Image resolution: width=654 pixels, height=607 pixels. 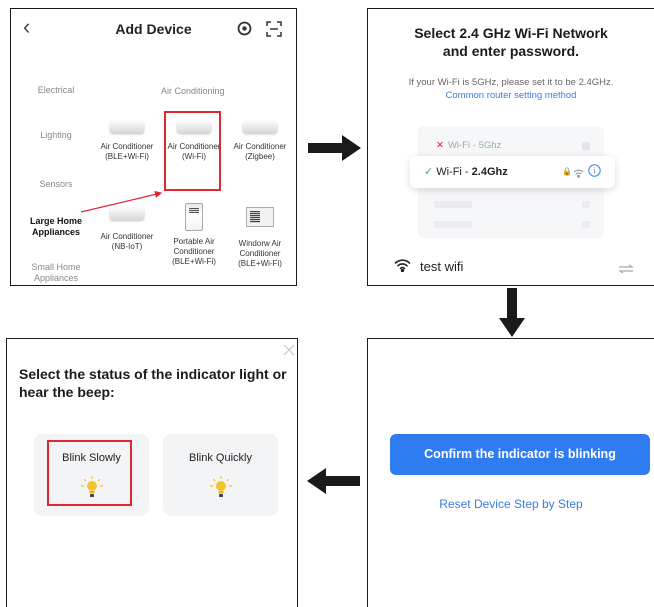 I want to click on wifi-signal-icon, so click(x=578, y=174).